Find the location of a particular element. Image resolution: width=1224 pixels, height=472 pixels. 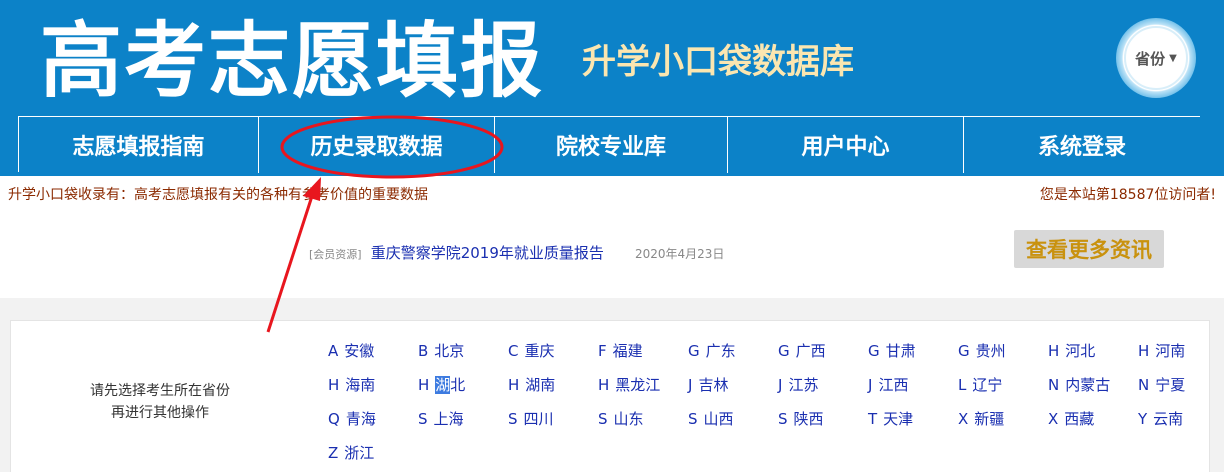

province-link: H 黑龙江 is located at coordinates (629, 384).